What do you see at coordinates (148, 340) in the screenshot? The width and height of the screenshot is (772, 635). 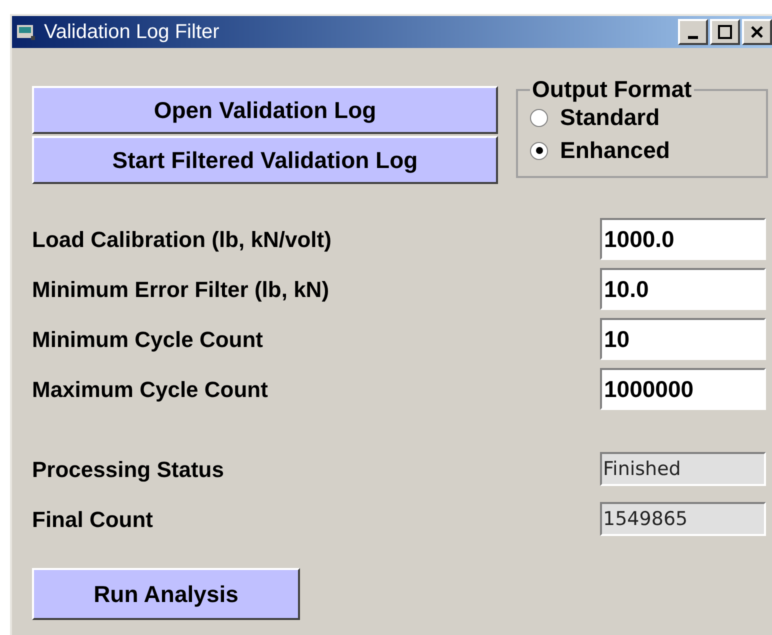 I see `field-label: Minimum Cycle Count` at bounding box center [148, 340].